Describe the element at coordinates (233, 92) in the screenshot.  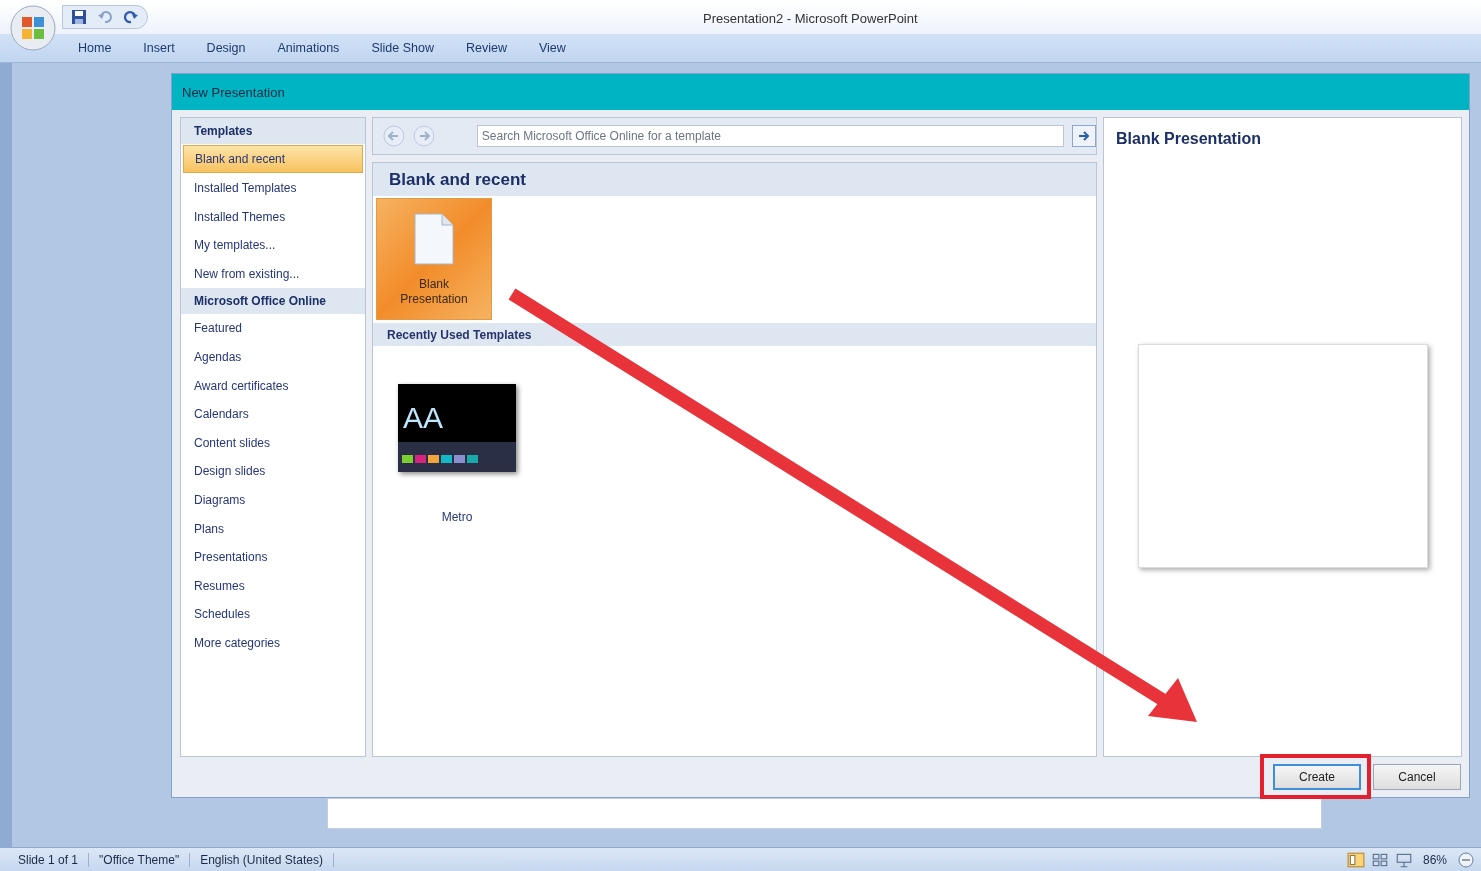
I see `dialog-title: New Presentation` at that location.